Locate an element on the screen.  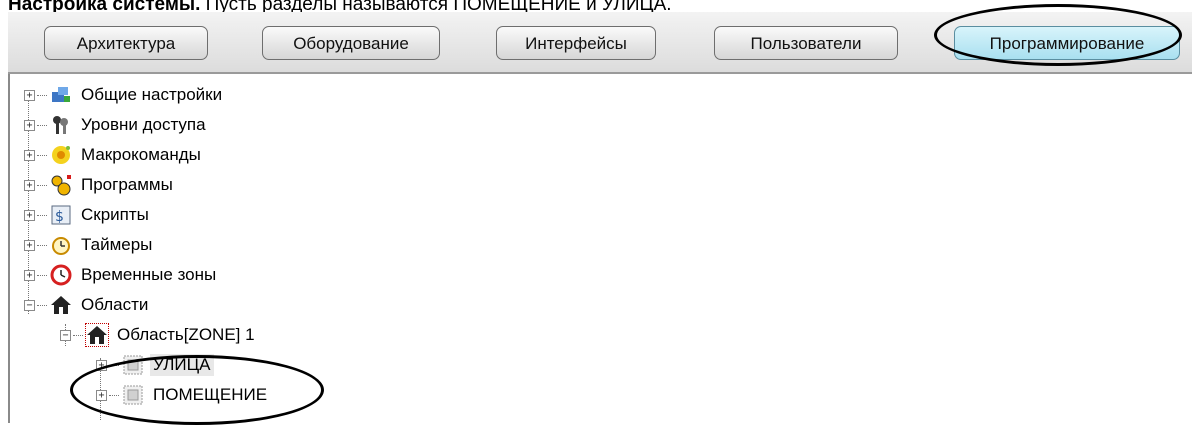
tree-item: + ПОМЕЩЕНИЕ is located at coordinates (183, 395).